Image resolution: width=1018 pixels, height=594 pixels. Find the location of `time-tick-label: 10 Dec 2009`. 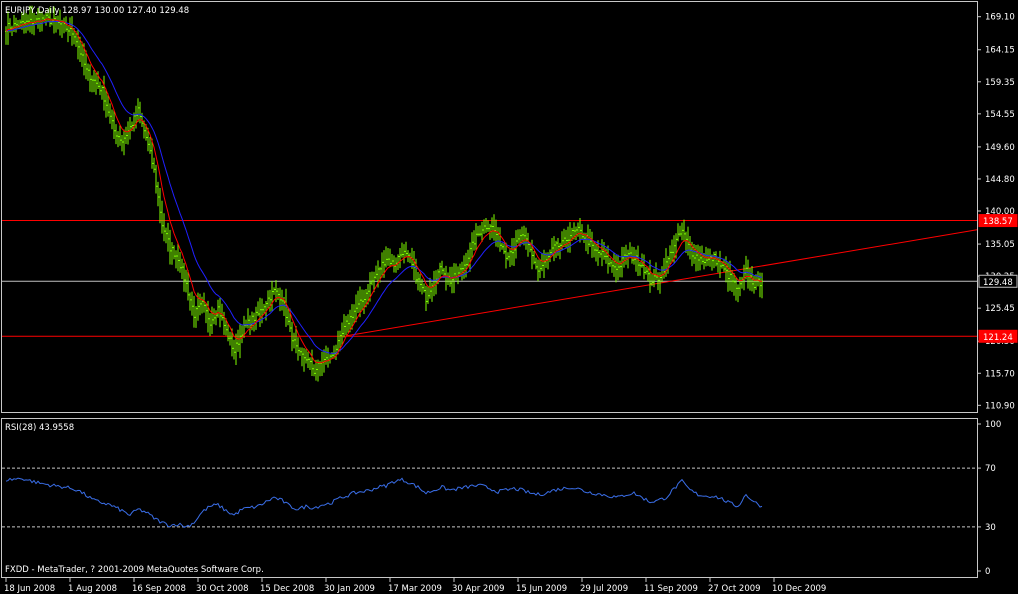

time-tick-label: 10 Dec 2009 is located at coordinates (799, 589).